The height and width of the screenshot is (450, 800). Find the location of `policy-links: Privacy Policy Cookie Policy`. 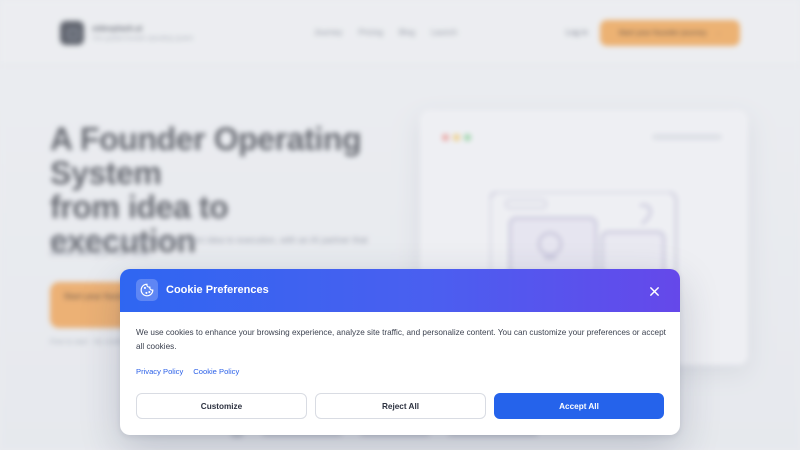

policy-links: Privacy Policy Cookie Policy is located at coordinates (187, 371).